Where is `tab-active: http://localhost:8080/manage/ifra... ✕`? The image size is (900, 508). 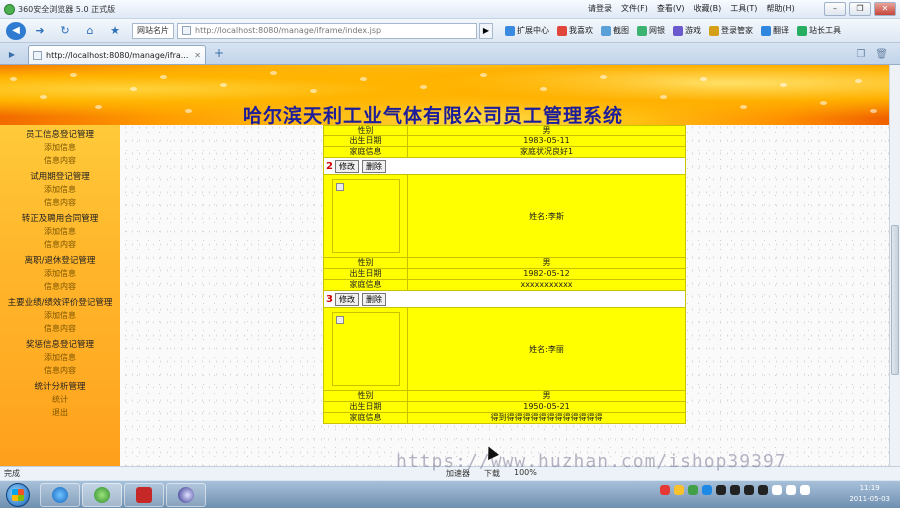
tab-active: http://localhost:8080/manage/ifra... ✕ is located at coordinates (117, 54).